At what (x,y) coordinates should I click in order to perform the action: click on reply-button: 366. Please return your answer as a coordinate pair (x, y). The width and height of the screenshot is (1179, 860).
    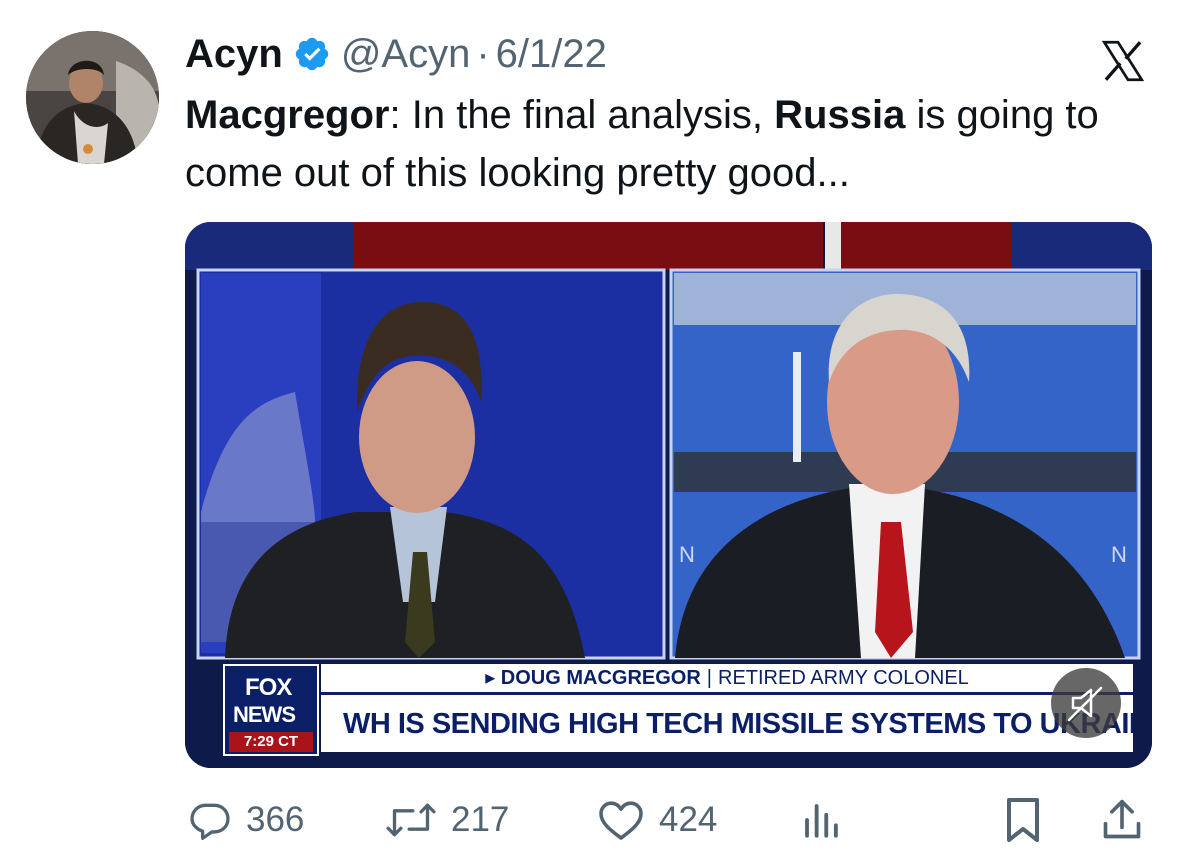
    Looking at the image, I should click on (246, 820).